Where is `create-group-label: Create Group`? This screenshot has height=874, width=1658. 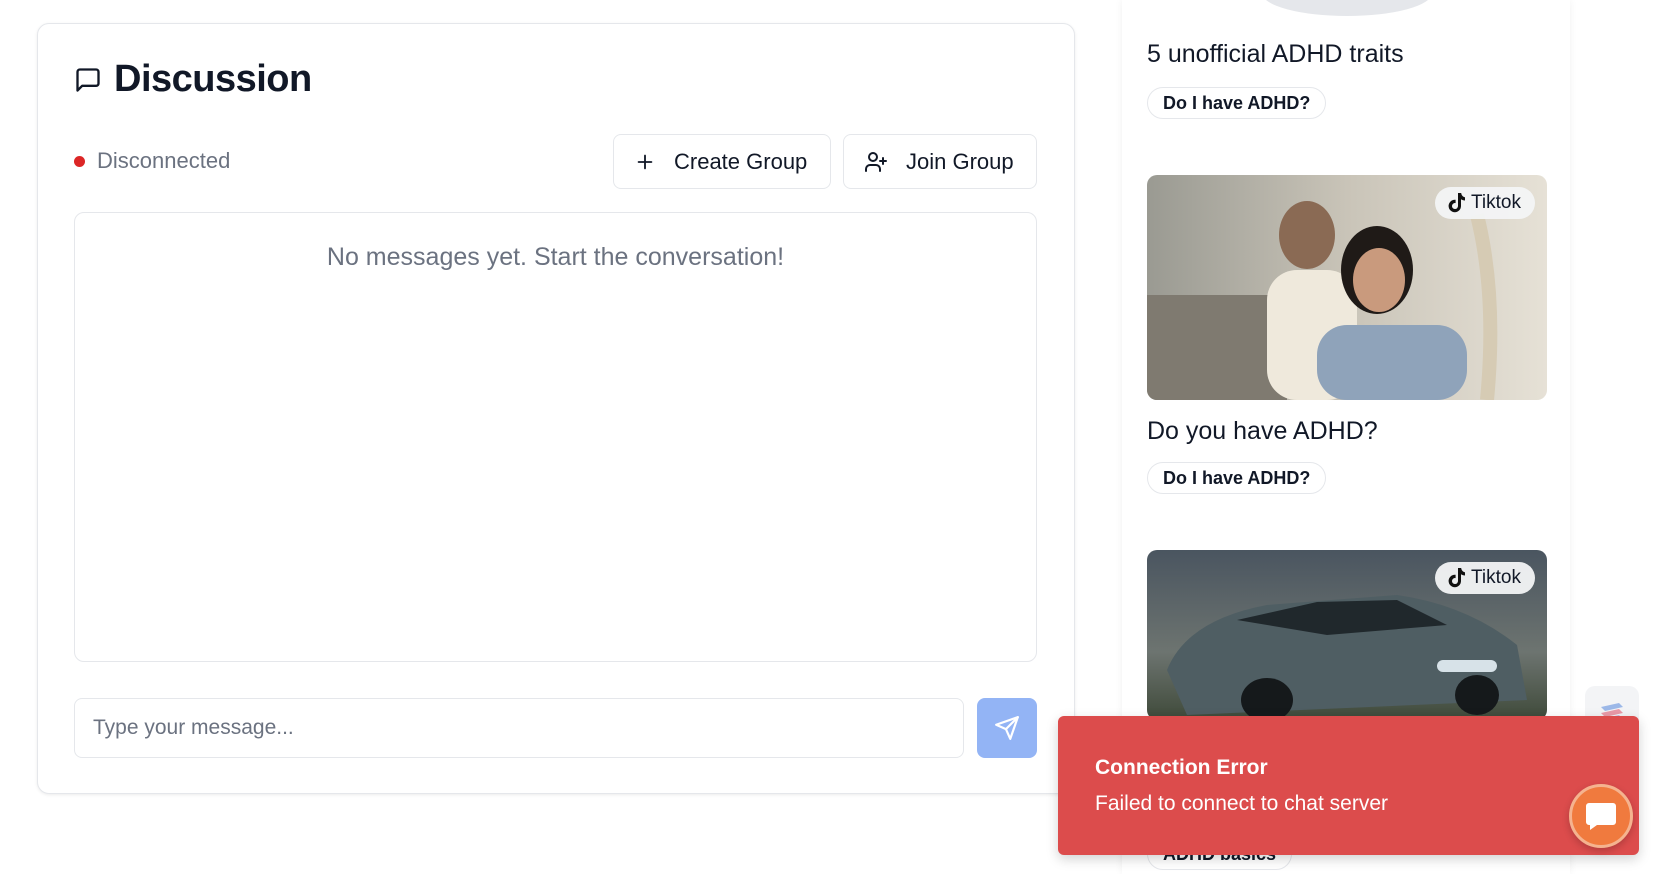 create-group-label: Create Group is located at coordinates (741, 161).